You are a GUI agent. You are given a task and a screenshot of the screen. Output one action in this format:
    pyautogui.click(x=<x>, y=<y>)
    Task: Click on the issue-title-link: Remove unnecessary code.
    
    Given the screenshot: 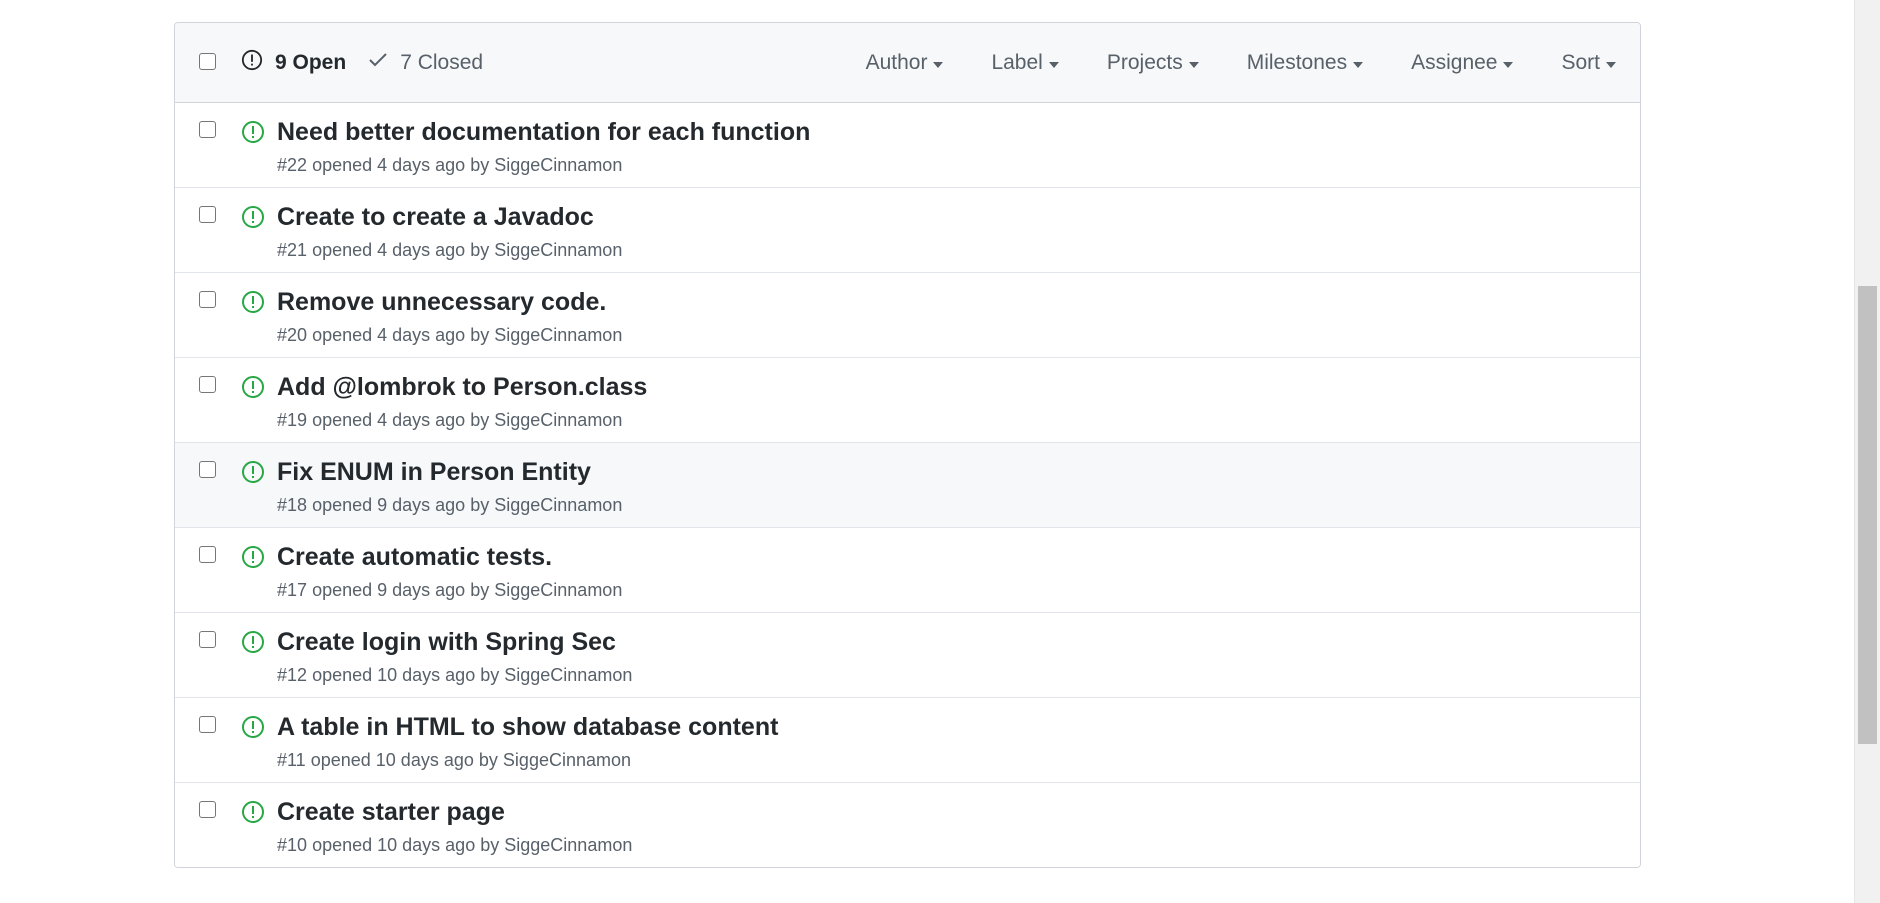 What is the action you would take?
    pyautogui.click(x=441, y=302)
    